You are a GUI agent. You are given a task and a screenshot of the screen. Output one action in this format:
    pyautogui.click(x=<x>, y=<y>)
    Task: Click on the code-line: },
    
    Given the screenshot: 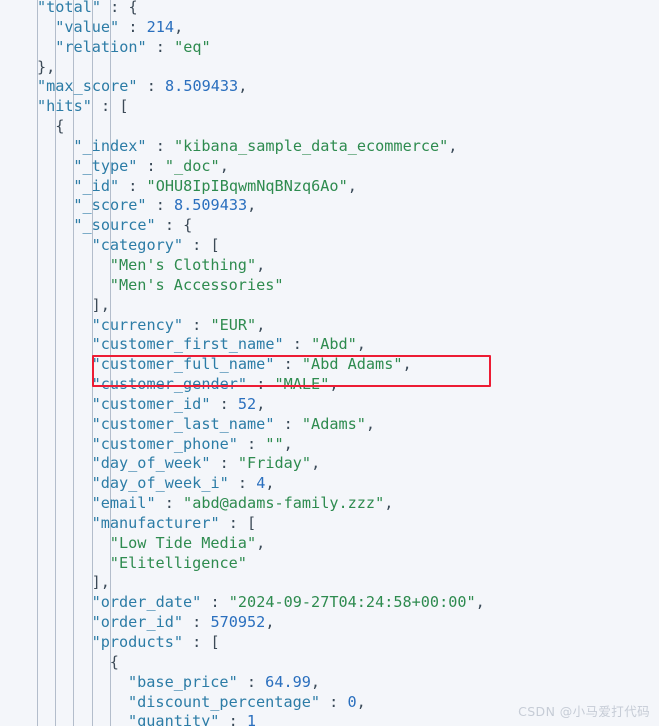 What is the action you would take?
    pyautogui.click(x=329, y=68)
    